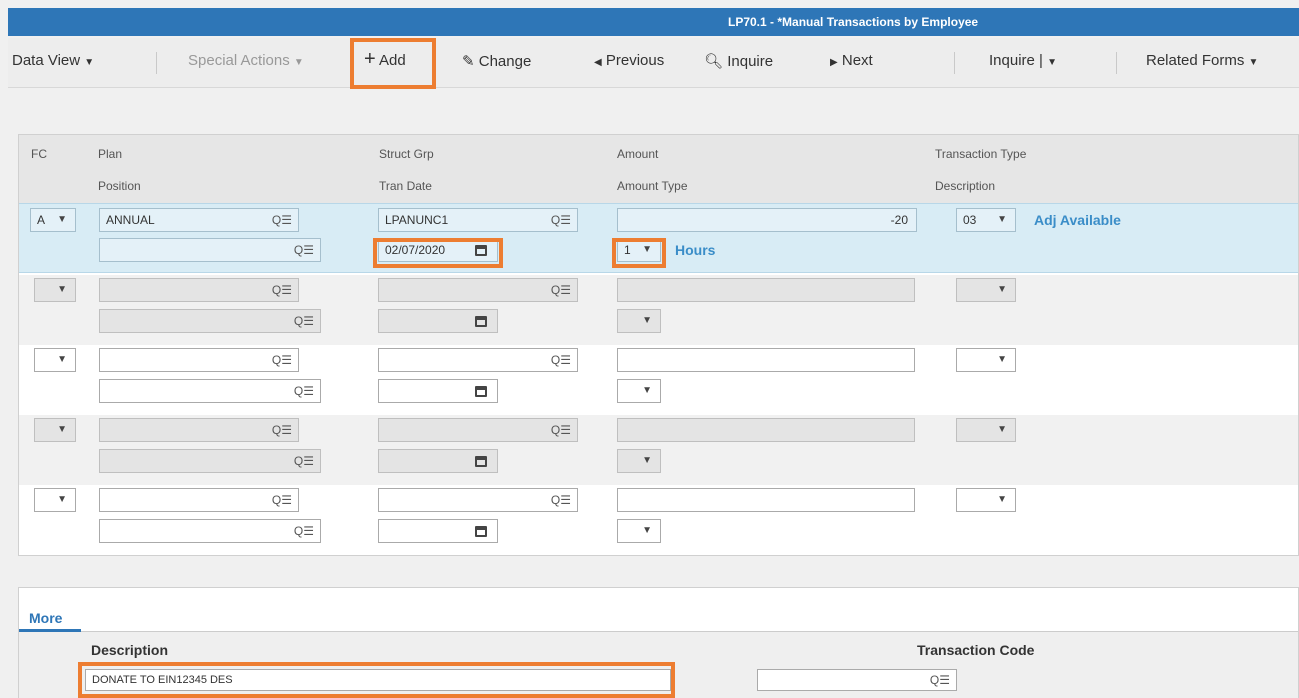 The width and height of the screenshot is (1299, 698). I want to click on change-button: ✎ Change, so click(496, 61).